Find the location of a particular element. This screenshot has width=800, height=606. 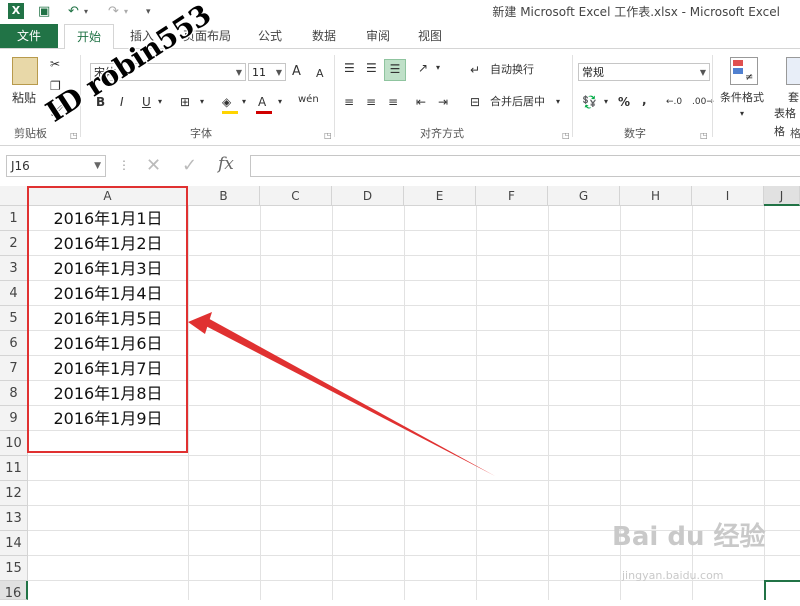

row-header: 12 is located at coordinates (14, 493).